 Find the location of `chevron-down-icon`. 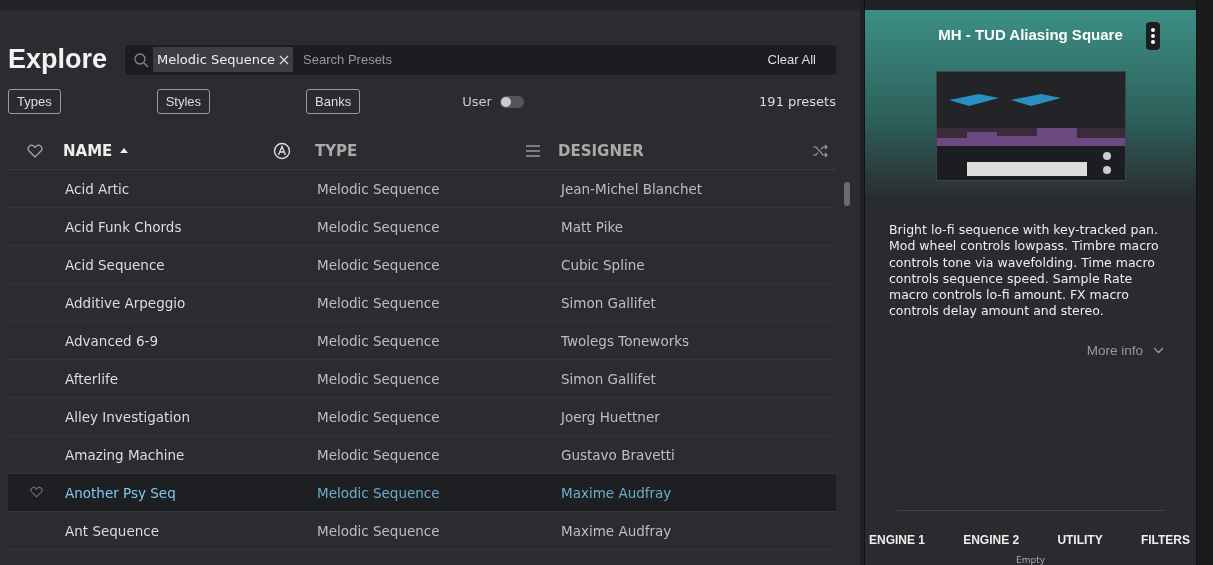

chevron-down-icon is located at coordinates (1158, 350).